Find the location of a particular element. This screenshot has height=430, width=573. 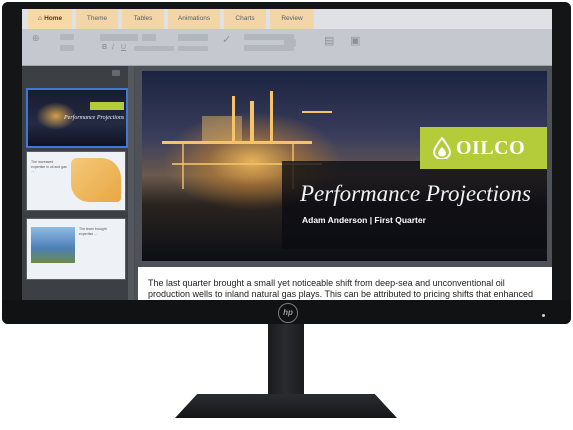

platform-crane is located at coordinates (317, 112).